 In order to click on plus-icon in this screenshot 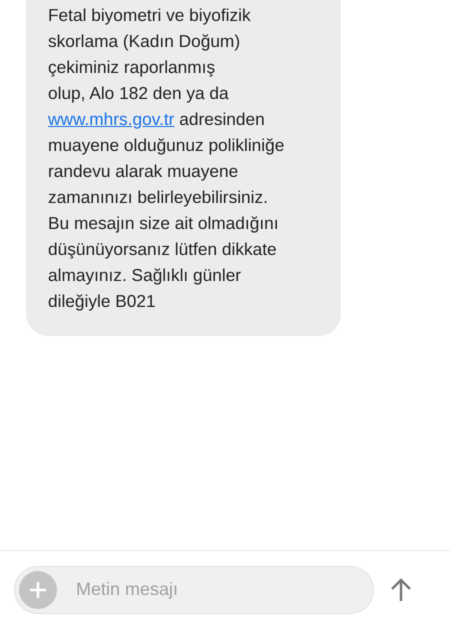, I will do `click(38, 590)`.